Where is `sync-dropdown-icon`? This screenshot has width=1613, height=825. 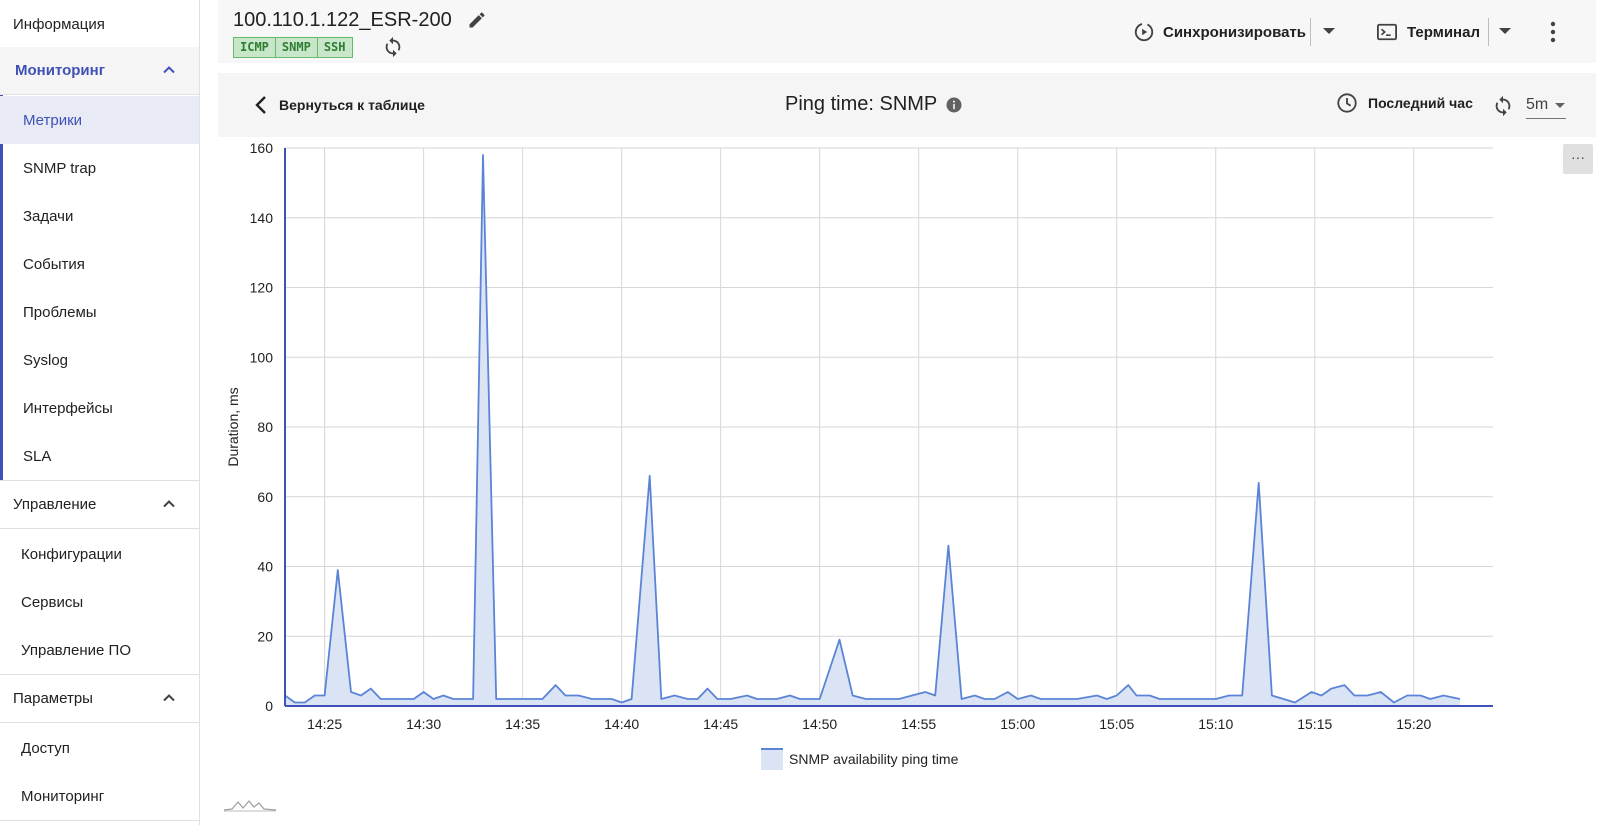 sync-dropdown-icon is located at coordinates (1329, 31).